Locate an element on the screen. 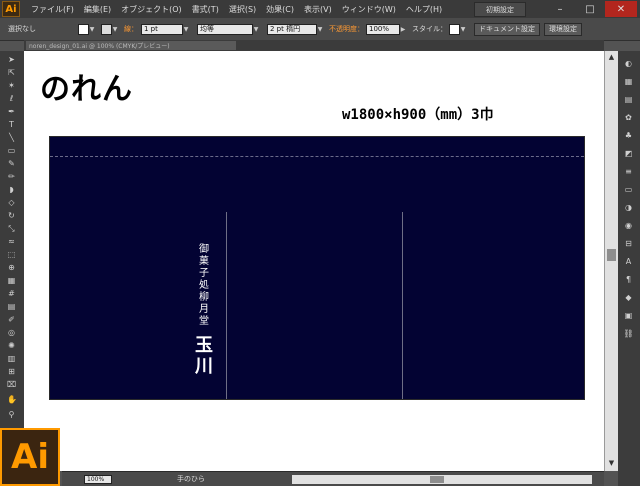  menu-effect: 効果(C) is located at coordinates (280, 9).